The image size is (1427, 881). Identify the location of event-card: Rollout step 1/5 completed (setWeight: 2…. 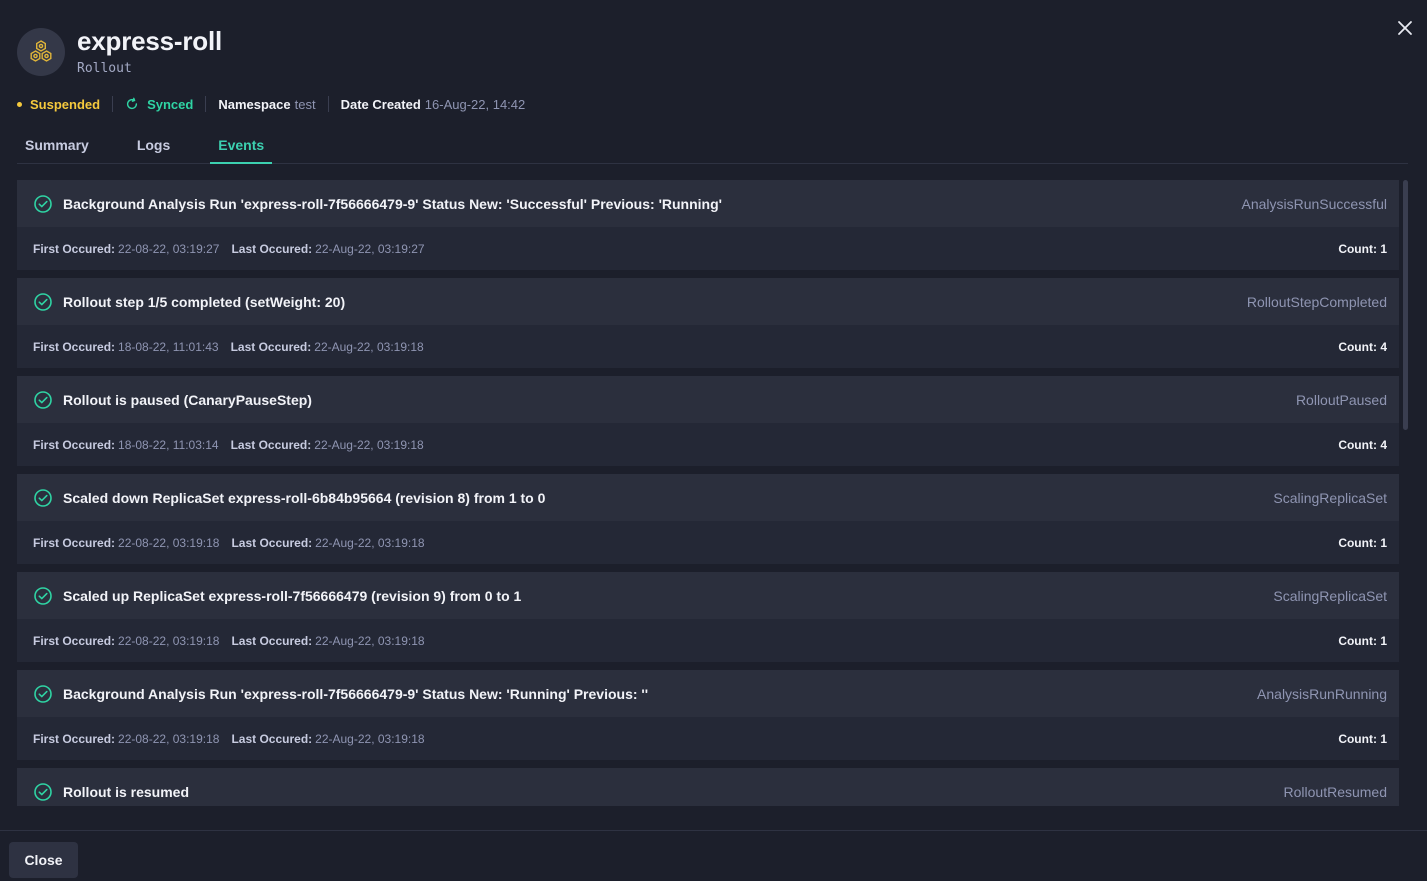
(708, 323).